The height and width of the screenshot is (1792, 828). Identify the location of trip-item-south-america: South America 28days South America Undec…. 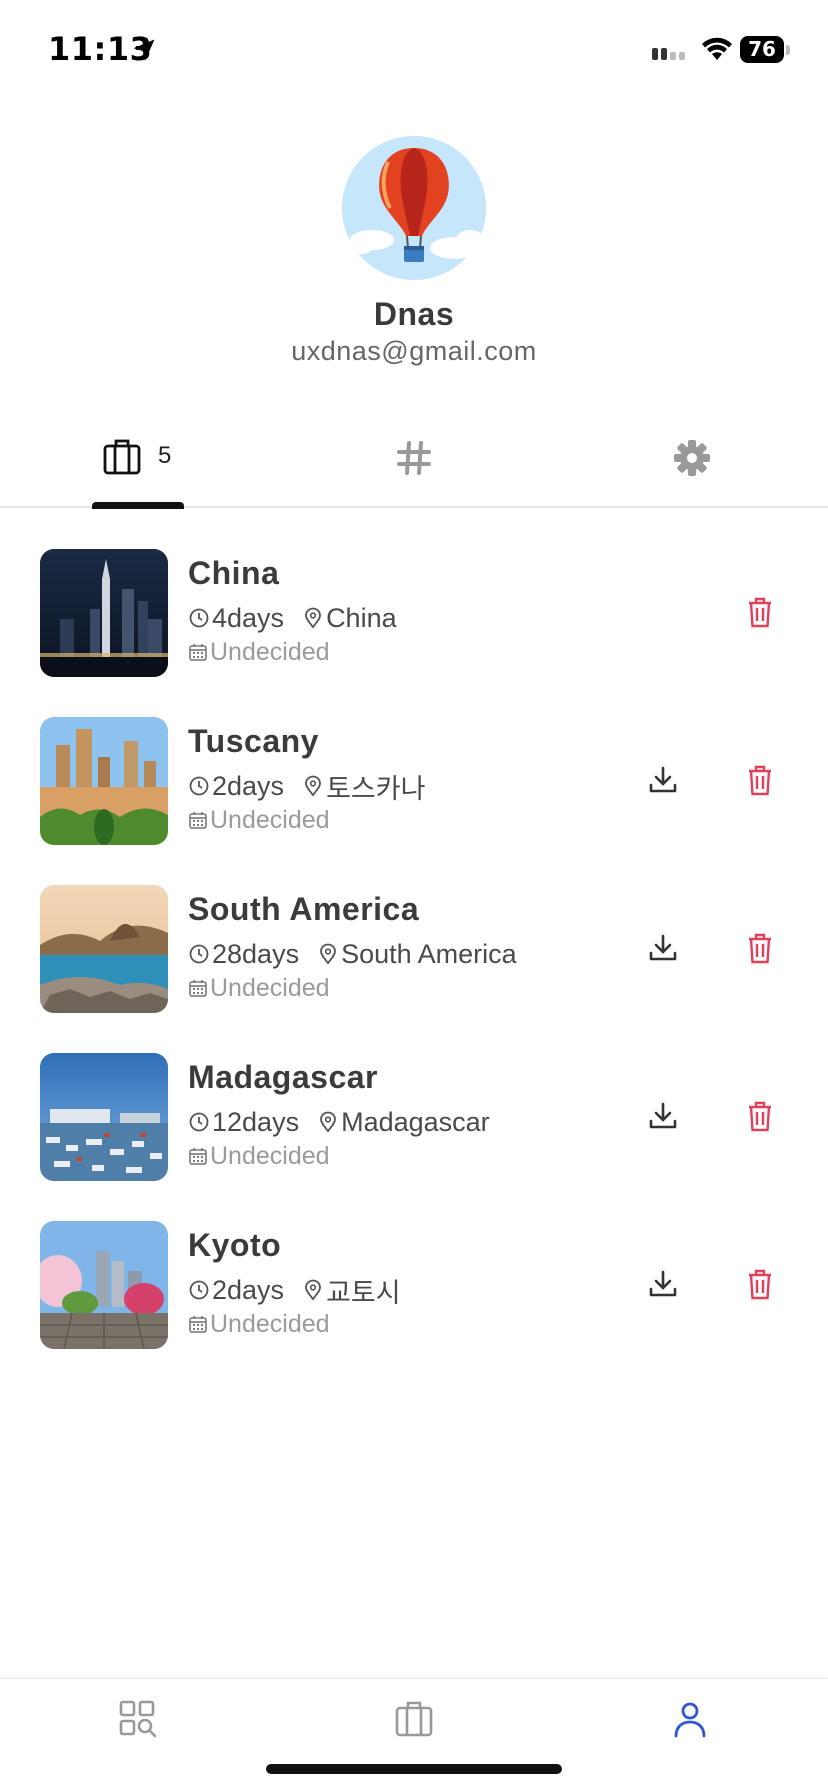
(414, 950).